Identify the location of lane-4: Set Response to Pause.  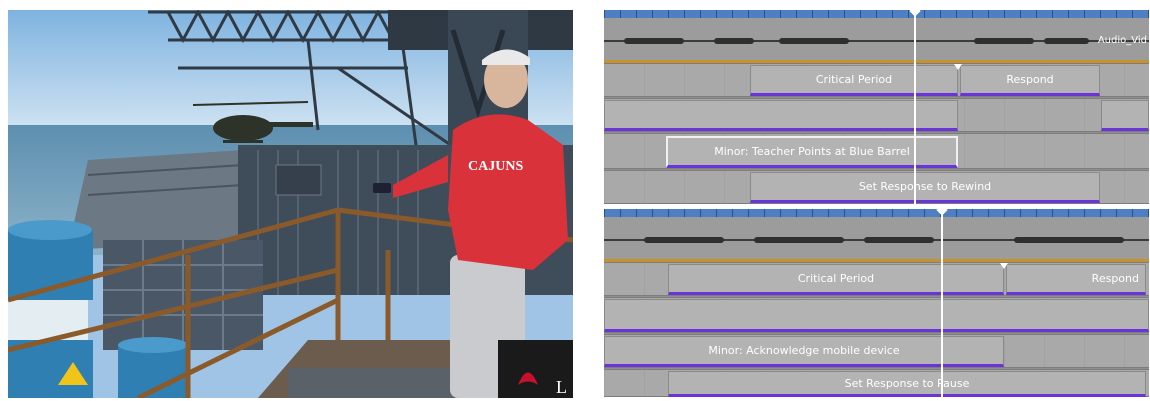
(876, 383).